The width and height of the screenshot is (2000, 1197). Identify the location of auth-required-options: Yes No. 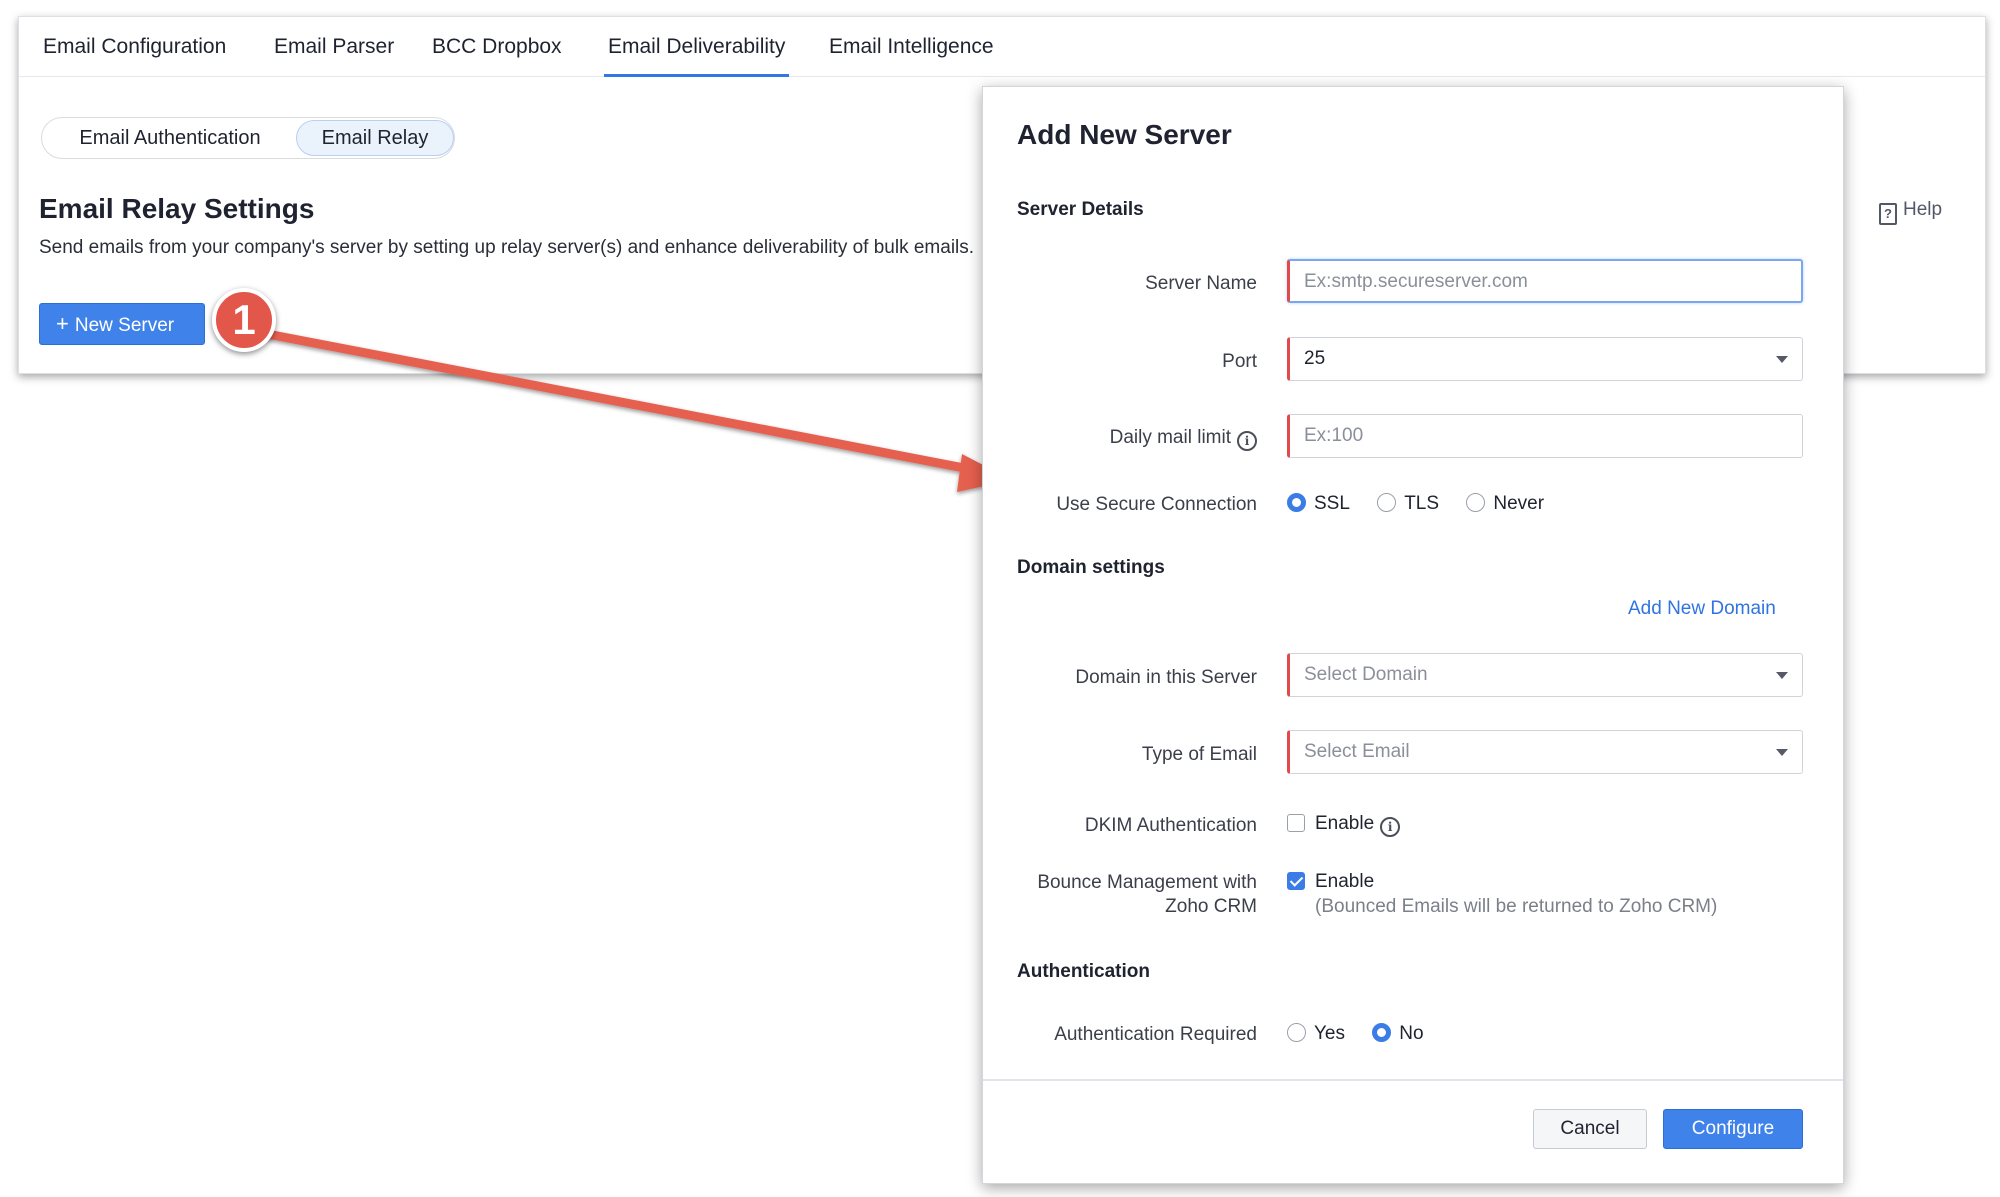
(1366, 1034).